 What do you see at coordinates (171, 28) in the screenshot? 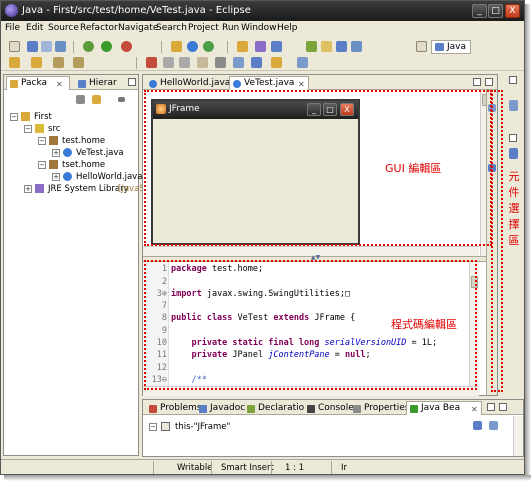
I see `menu-search: Search` at bounding box center [171, 28].